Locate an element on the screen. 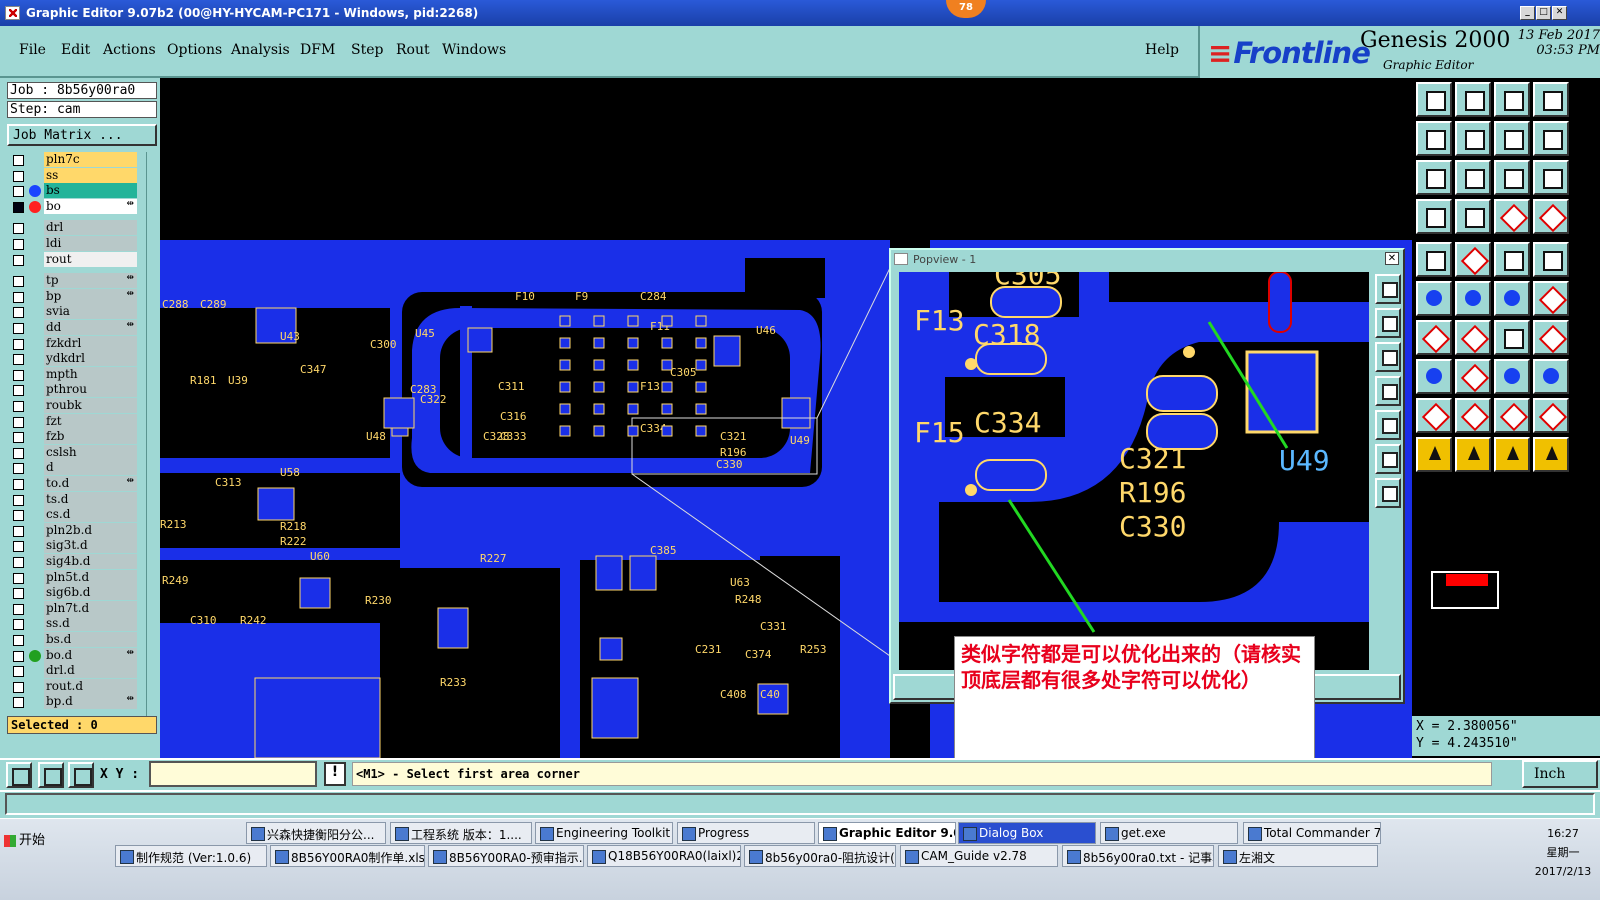 The image size is (1600, 900). layer-row-fzt: fzt is located at coordinates (72, 421).